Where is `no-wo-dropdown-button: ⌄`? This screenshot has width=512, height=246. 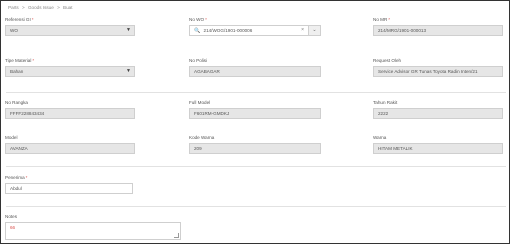
no-wo-dropdown-button: ⌄ is located at coordinates (314, 30).